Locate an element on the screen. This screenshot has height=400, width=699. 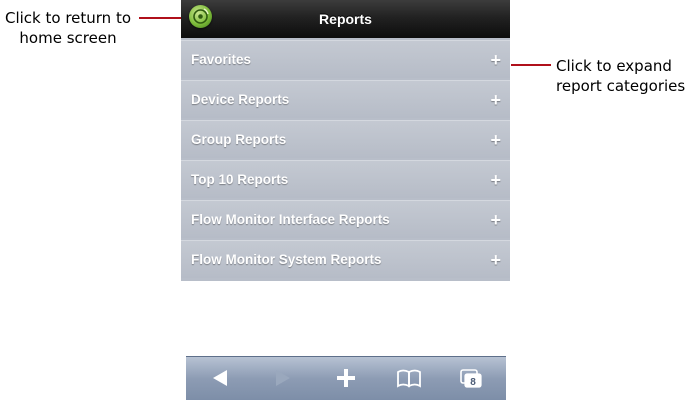
browser-toolbar: 8 is located at coordinates (346, 378).